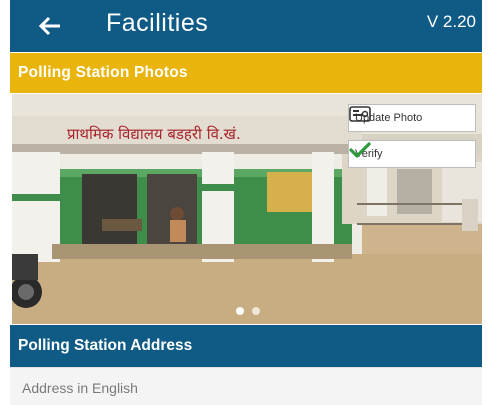 The width and height of the screenshot is (488, 405). I want to click on arrow-left-icon, so click(49, 26).